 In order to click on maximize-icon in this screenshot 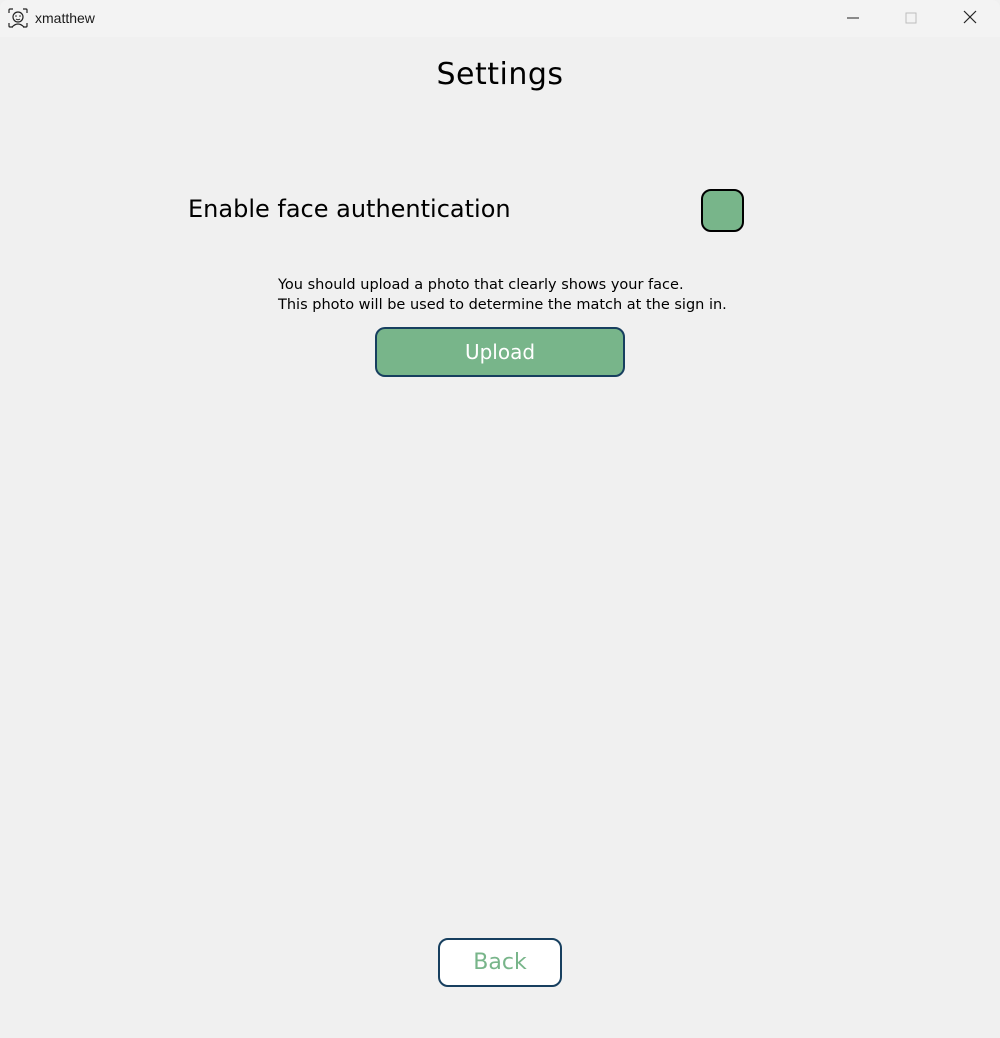, I will do `click(911, 18)`.